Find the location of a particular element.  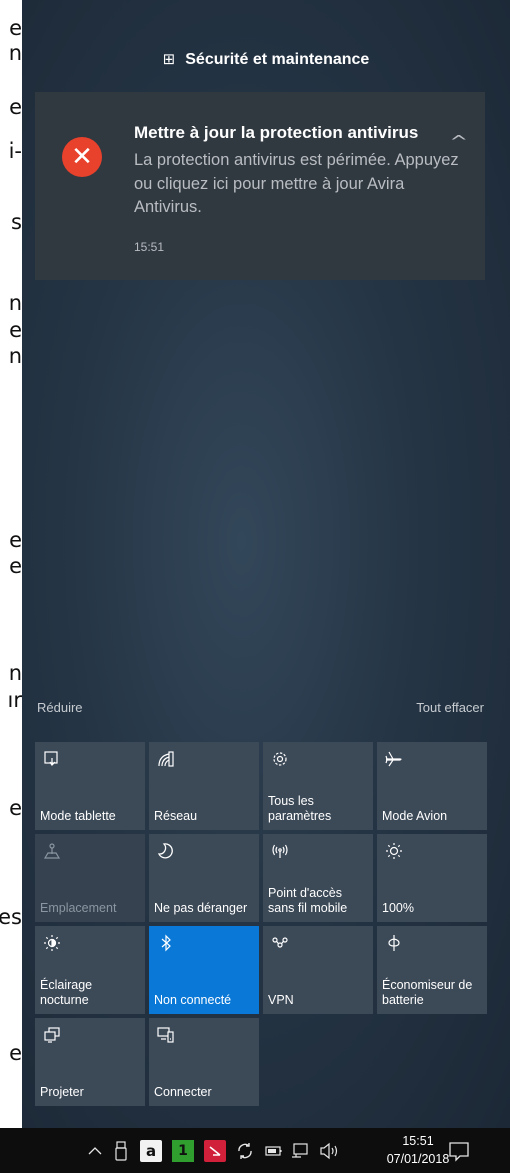

tablet-mode-icon is located at coordinates (52, 759).